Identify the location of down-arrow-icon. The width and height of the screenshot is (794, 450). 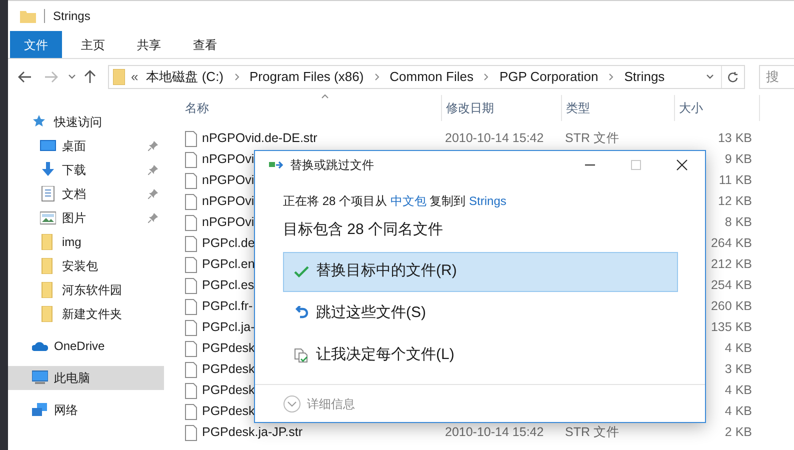
(48, 170).